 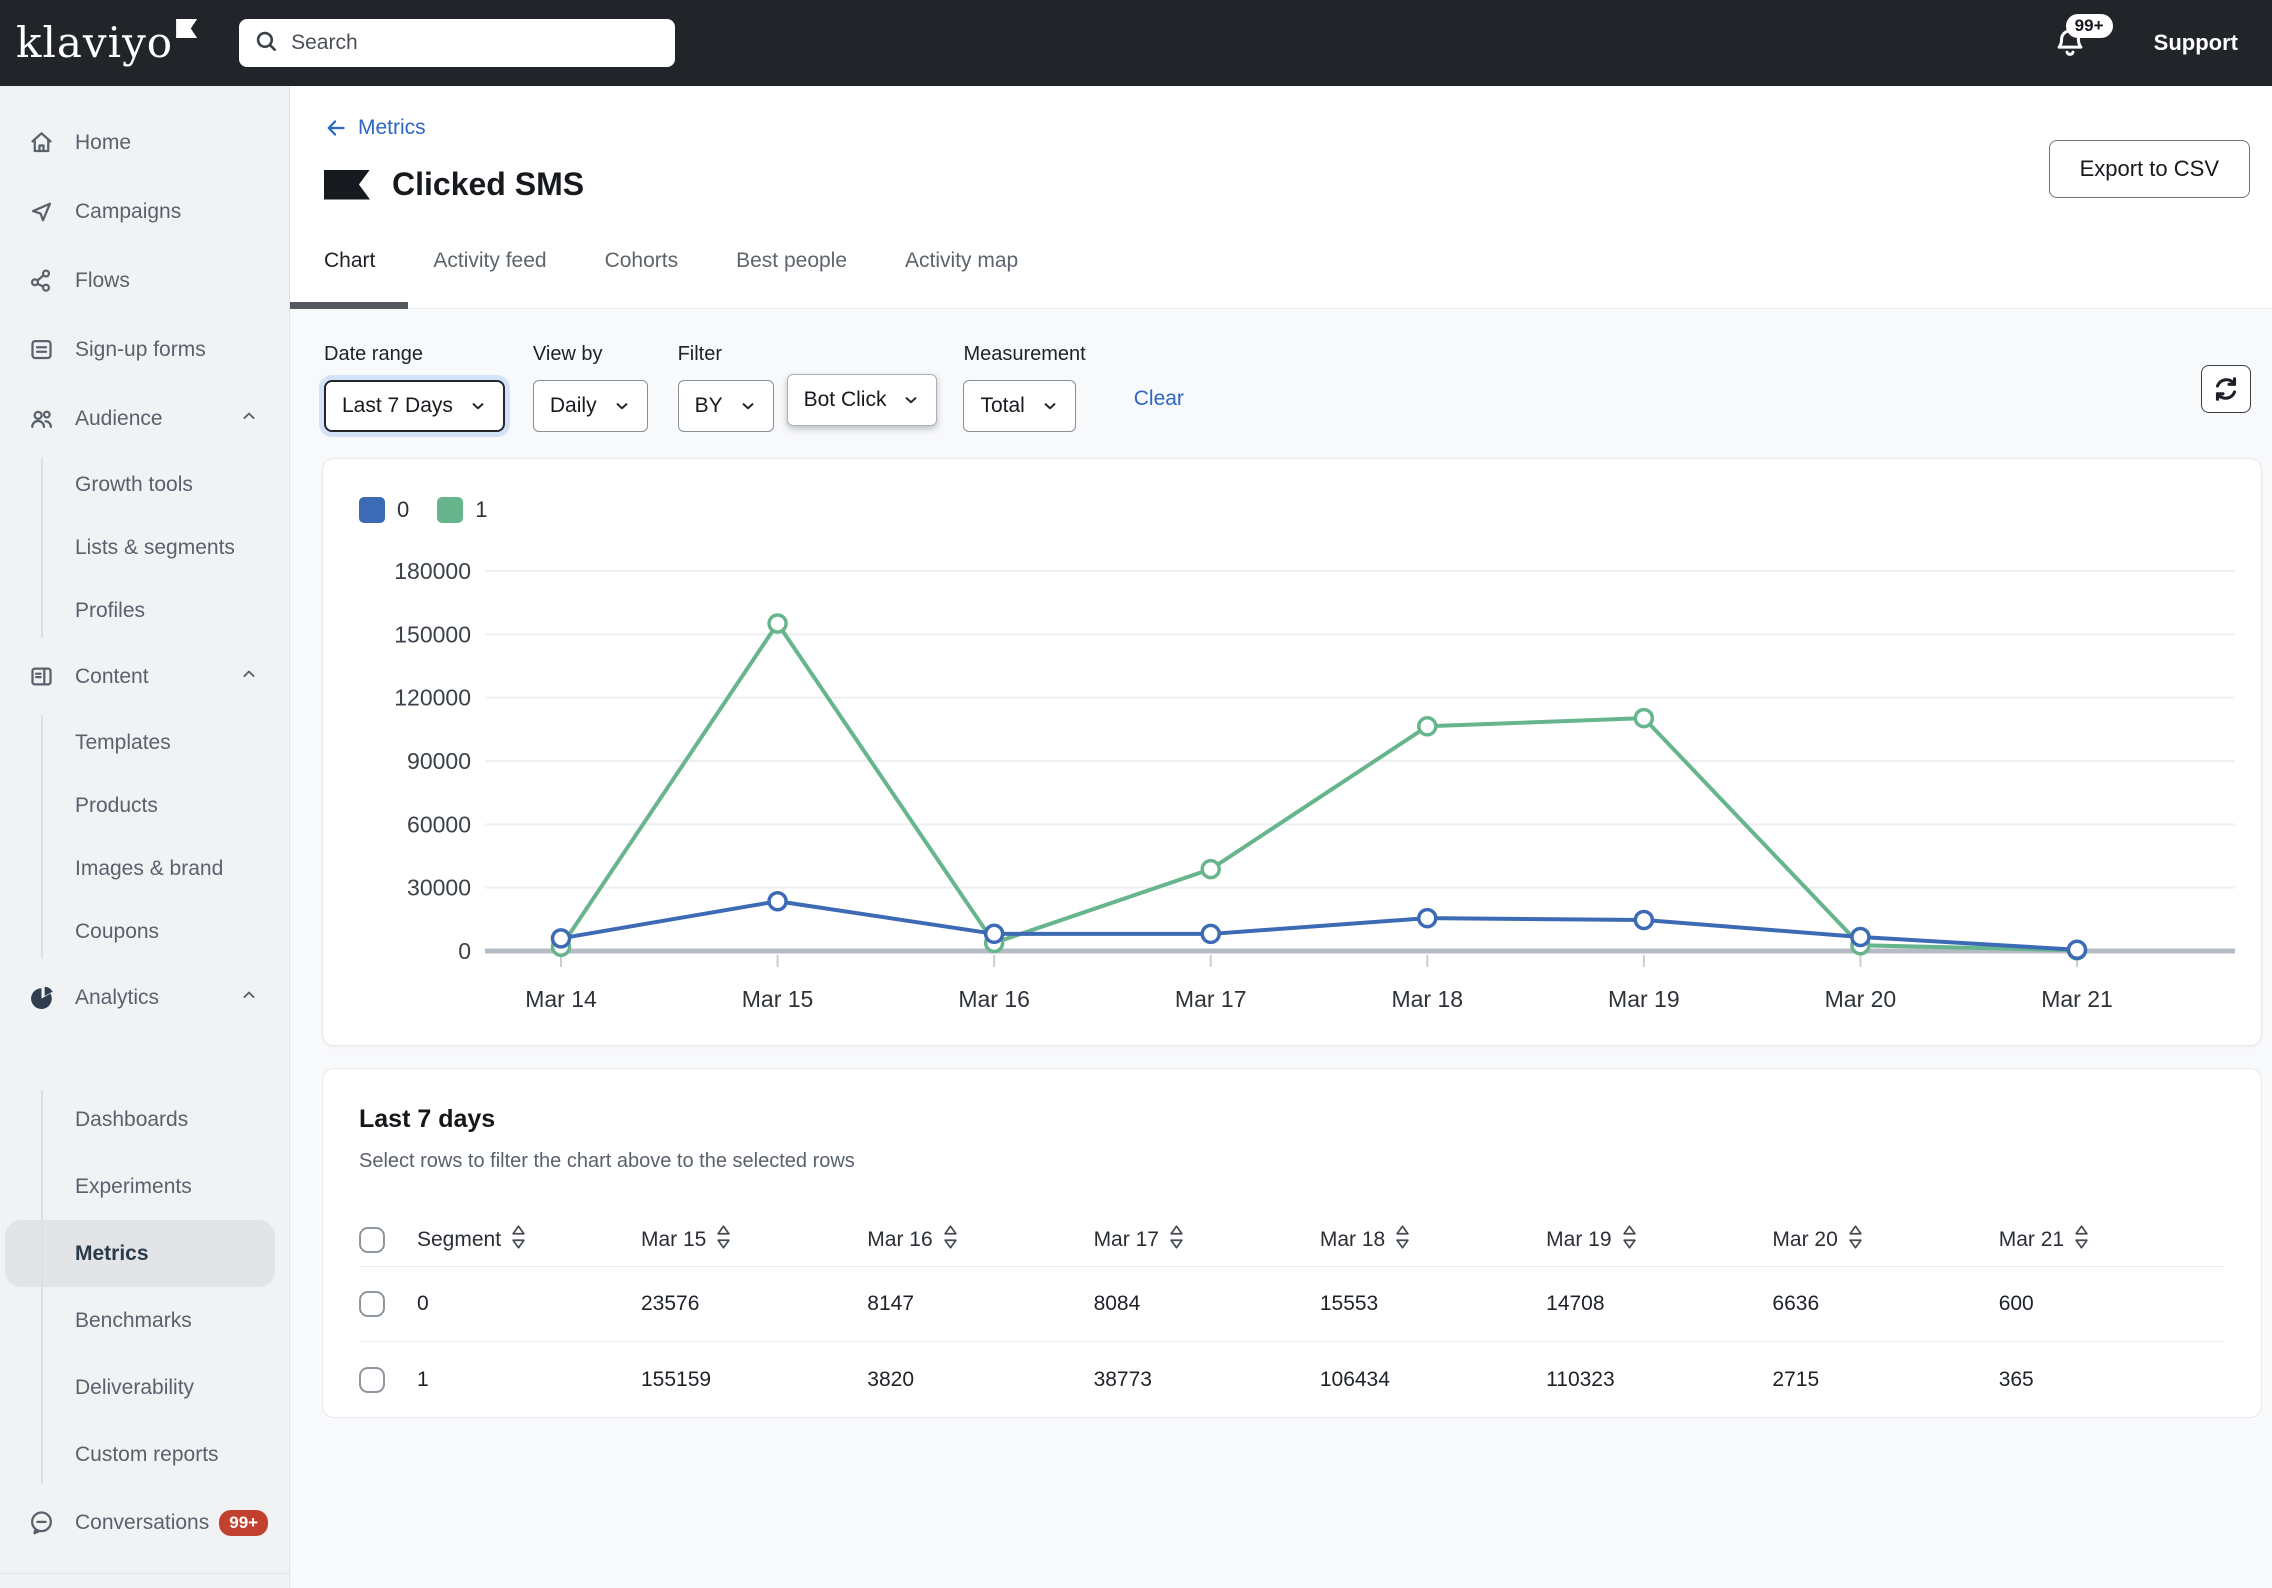 I want to click on column-header-mar-18: Mar 18, so click(x=1433, y=1240).